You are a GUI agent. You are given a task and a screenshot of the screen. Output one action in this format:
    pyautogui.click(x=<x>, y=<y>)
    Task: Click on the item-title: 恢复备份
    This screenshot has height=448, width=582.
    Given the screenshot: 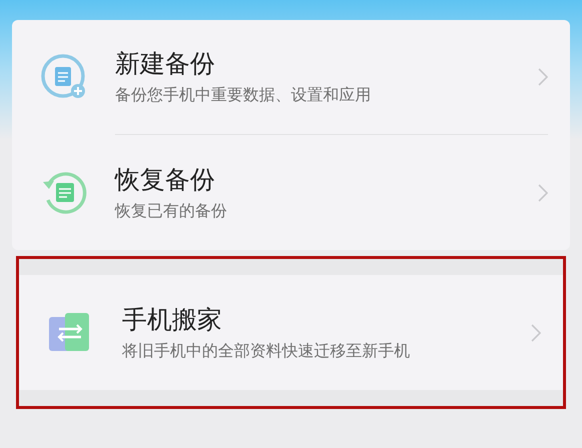 What is the action you would take?
    pyautogui.click(x=165, y=180)
    